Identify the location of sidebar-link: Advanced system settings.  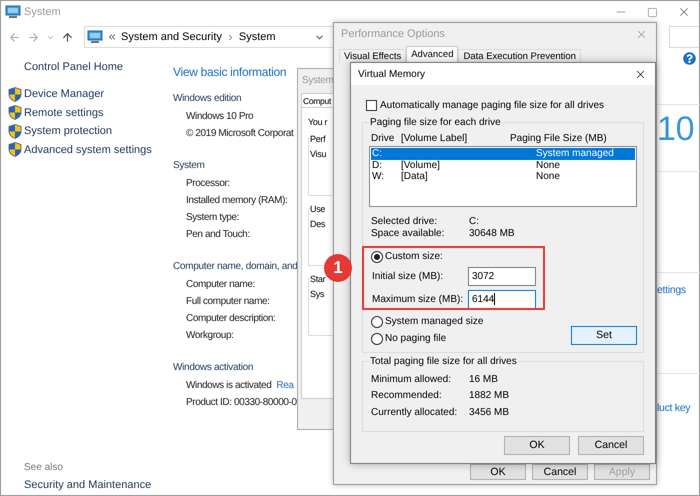
(88, 150).